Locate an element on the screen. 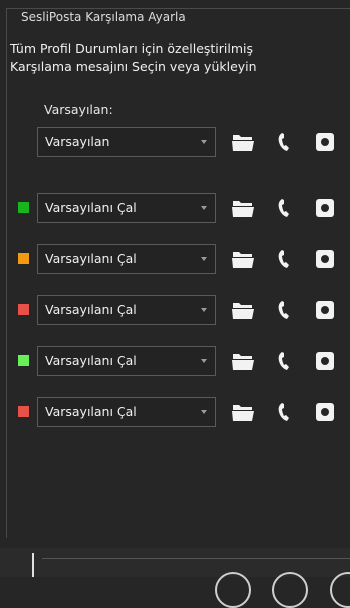 The height and width of the screenshot is (608, 350). default-label: Varsayılan: is located at coordinates (78, 109).